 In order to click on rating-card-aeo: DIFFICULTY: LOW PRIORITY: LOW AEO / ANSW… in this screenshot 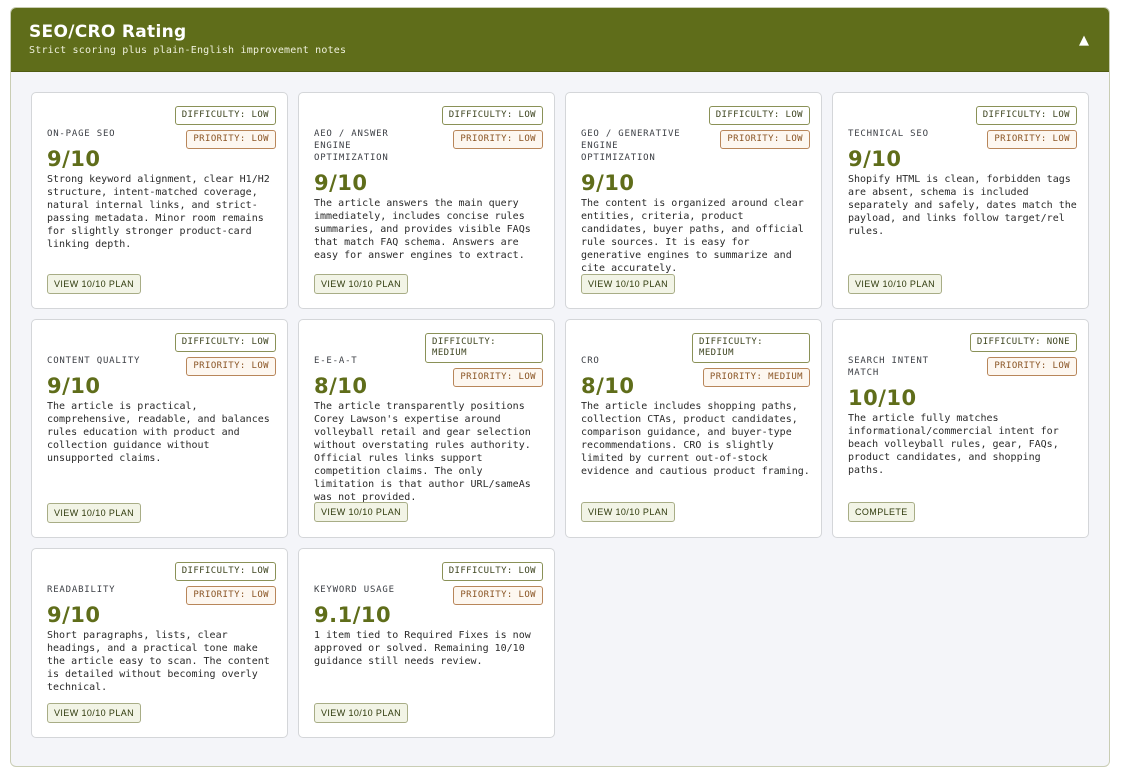, I will do `click(426, 200)`.